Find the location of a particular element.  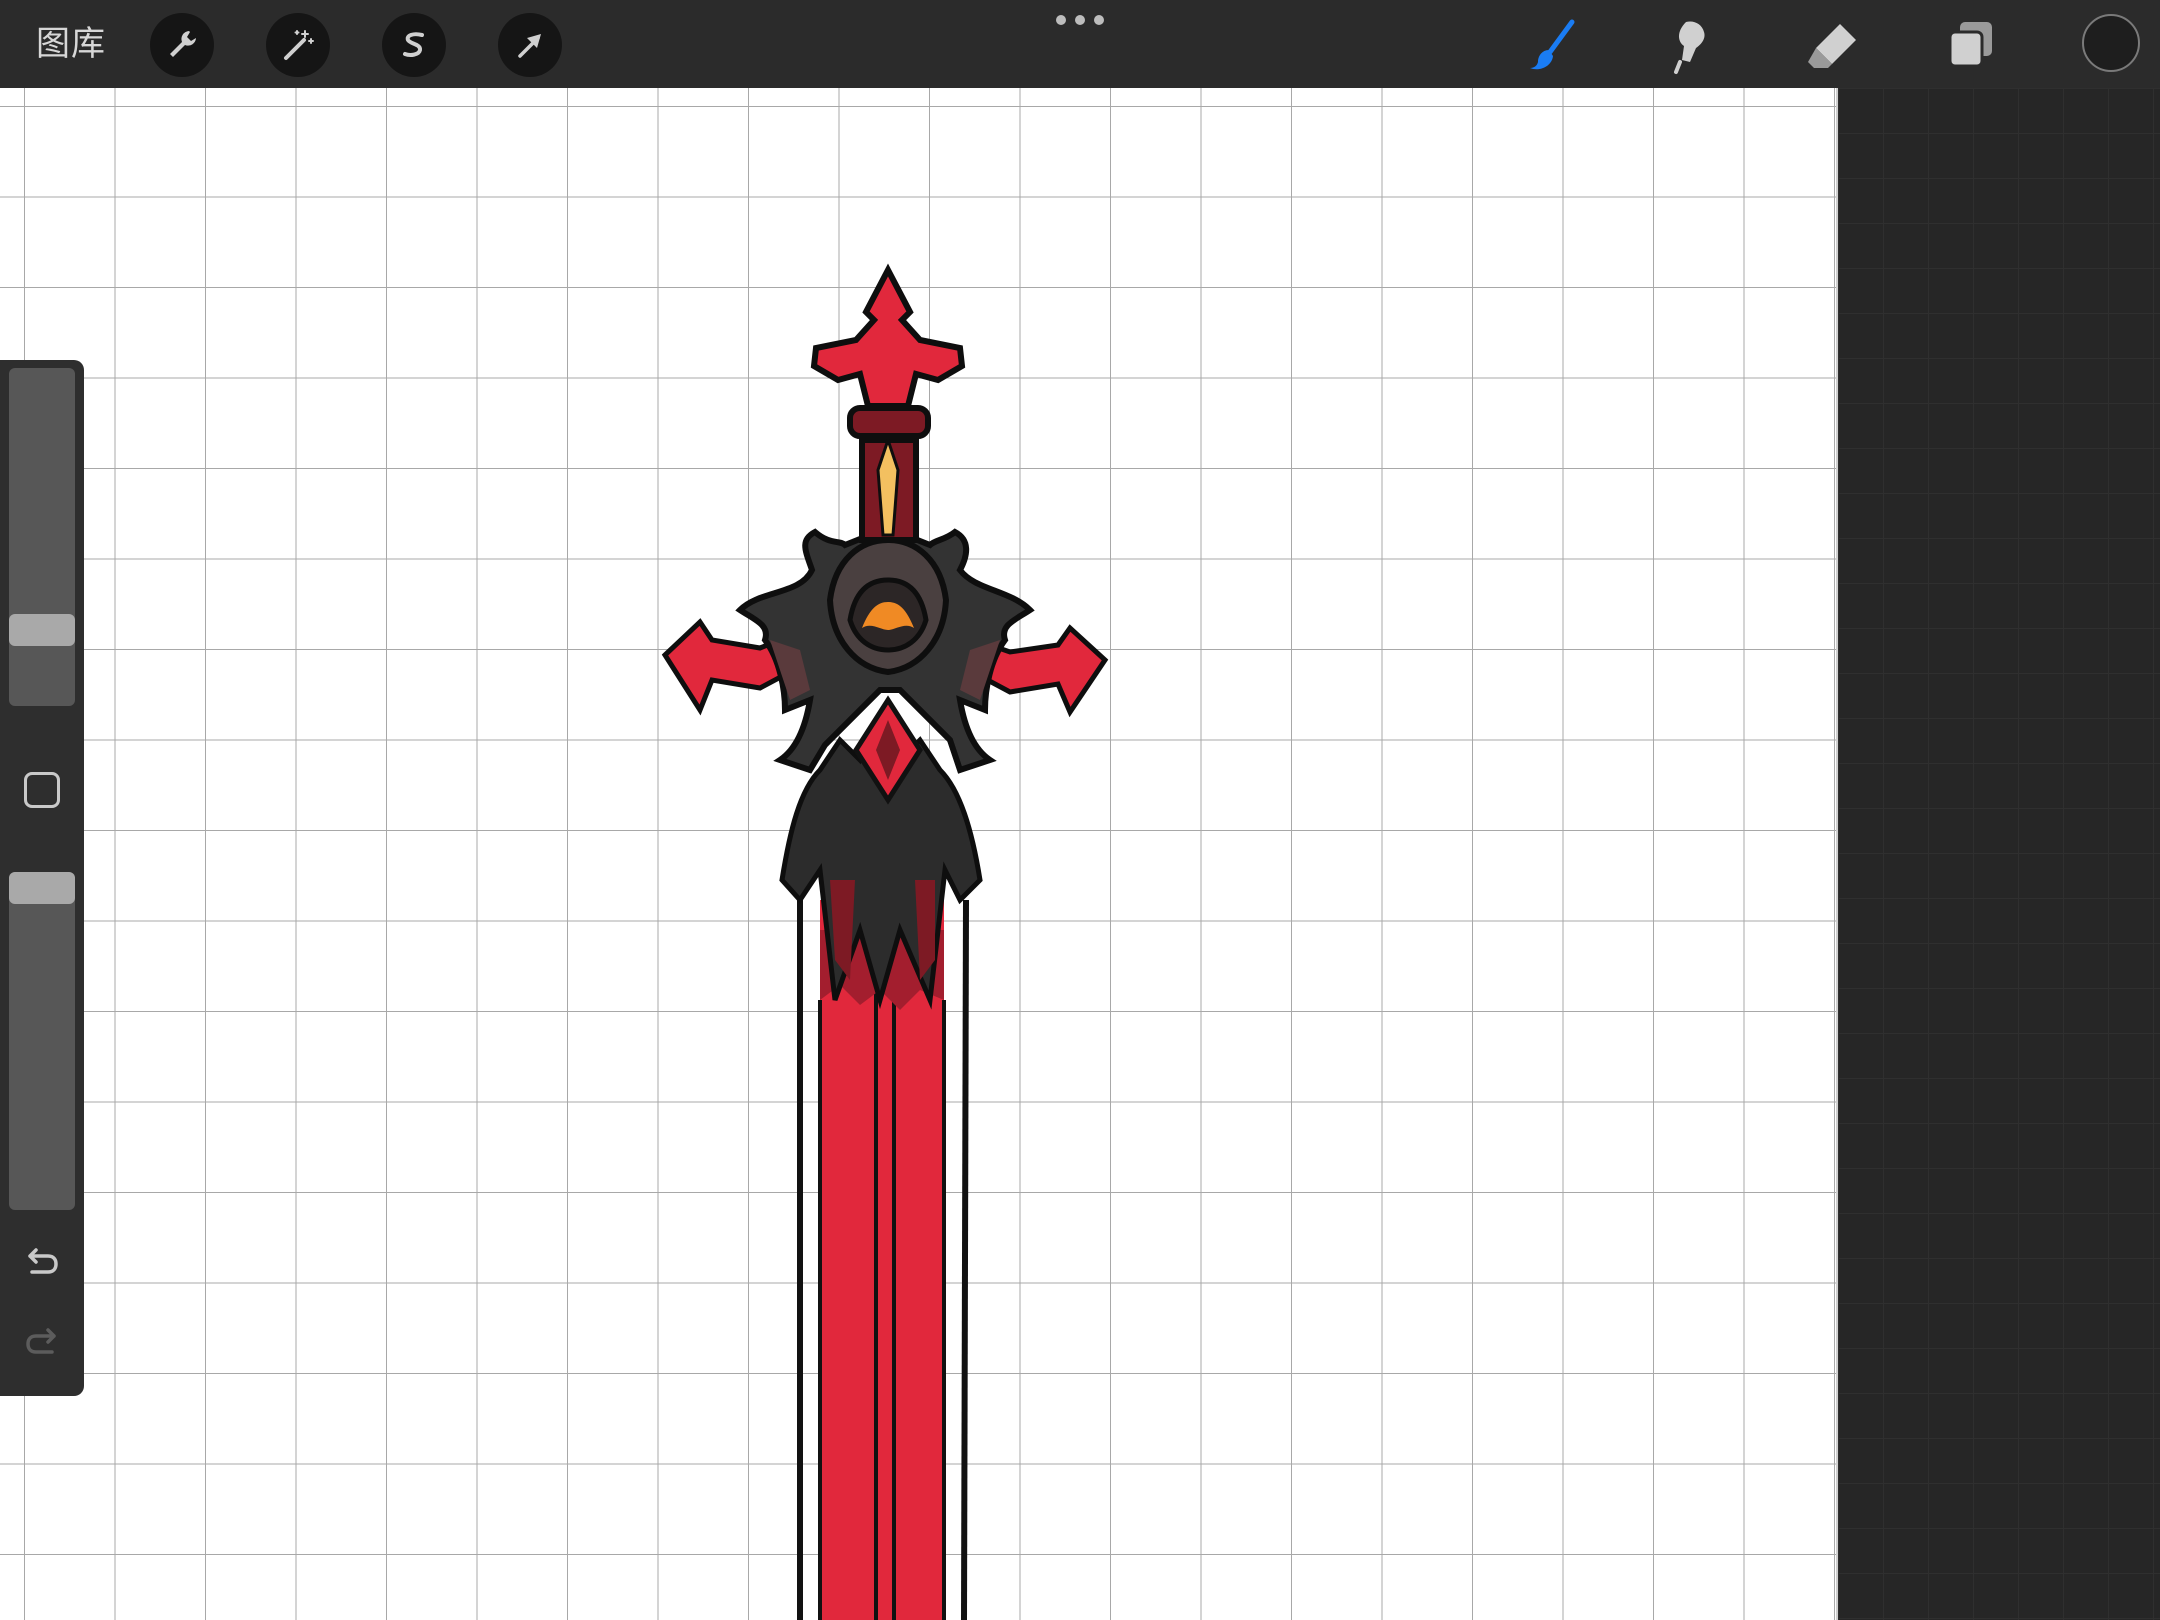

gallery-button: 图库 is located at coordinates (71, 44).